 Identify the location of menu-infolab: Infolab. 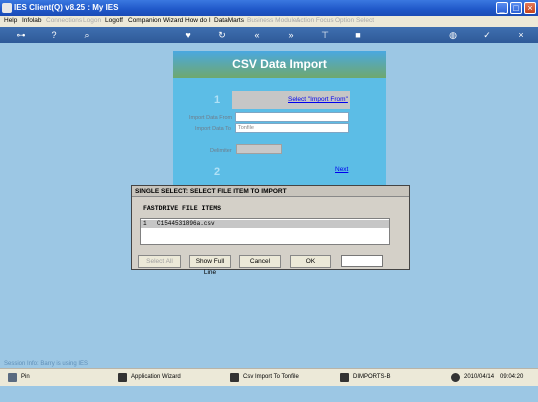
(32, 20).